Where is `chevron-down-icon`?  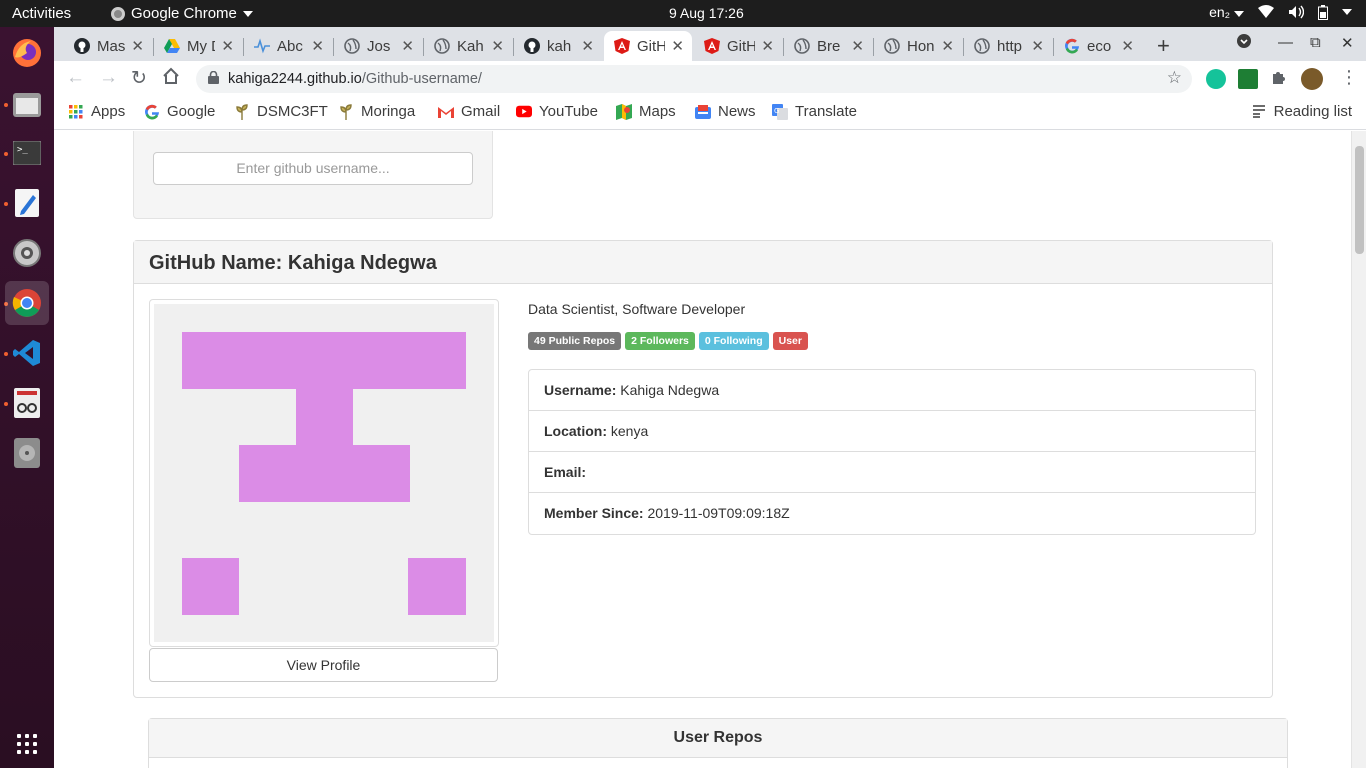 chevron-down-icon is located at coordinates (1239, 14).